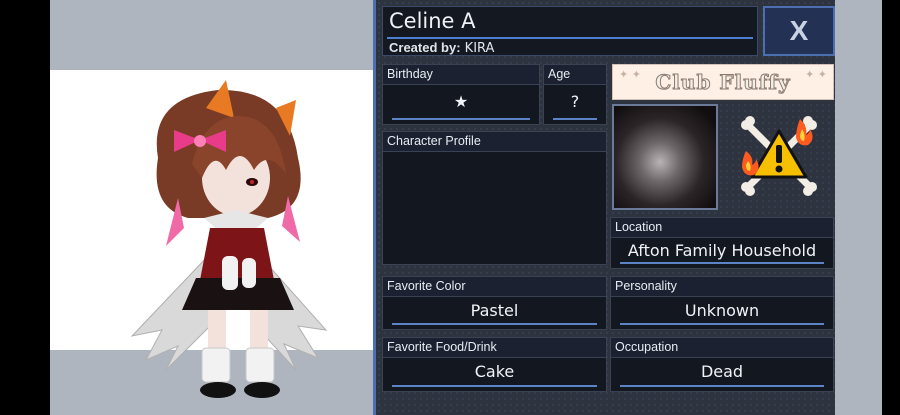  Describe the element at coordinates (570, 31) in the screenshot. I see `name-header: Celine A Created by: KIRA` at that location.